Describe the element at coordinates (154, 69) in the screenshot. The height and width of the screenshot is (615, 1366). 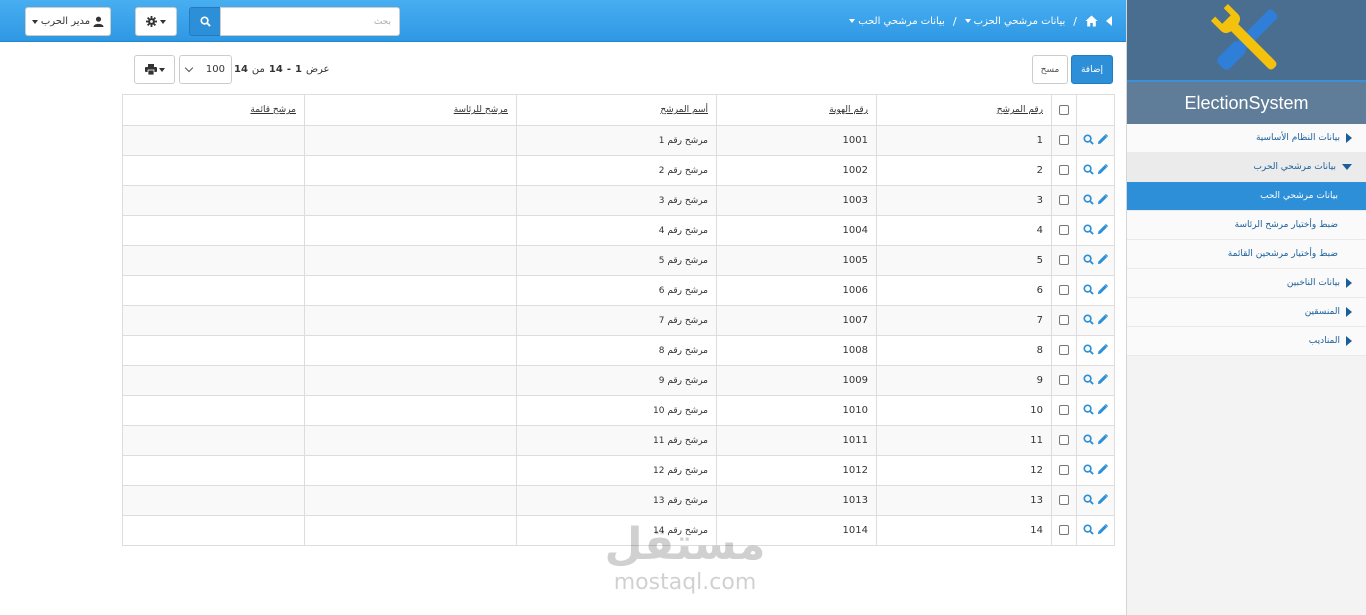
I see `print-button` at that location.